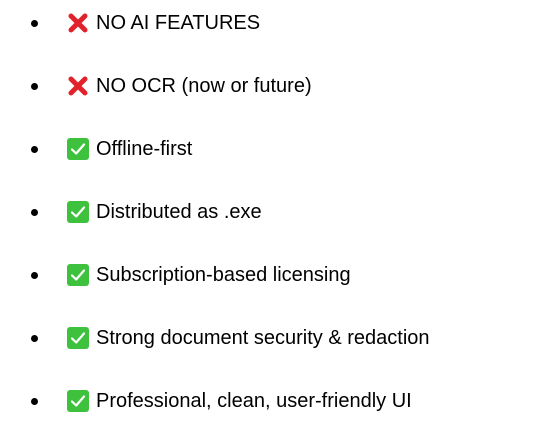 The width and height of the screenshot is (547, 423). What do you see at coordinates (178, 23) in the screenshot?
I see `list-item-text: NO AI FEATURES` at bounding box center [178, 23].